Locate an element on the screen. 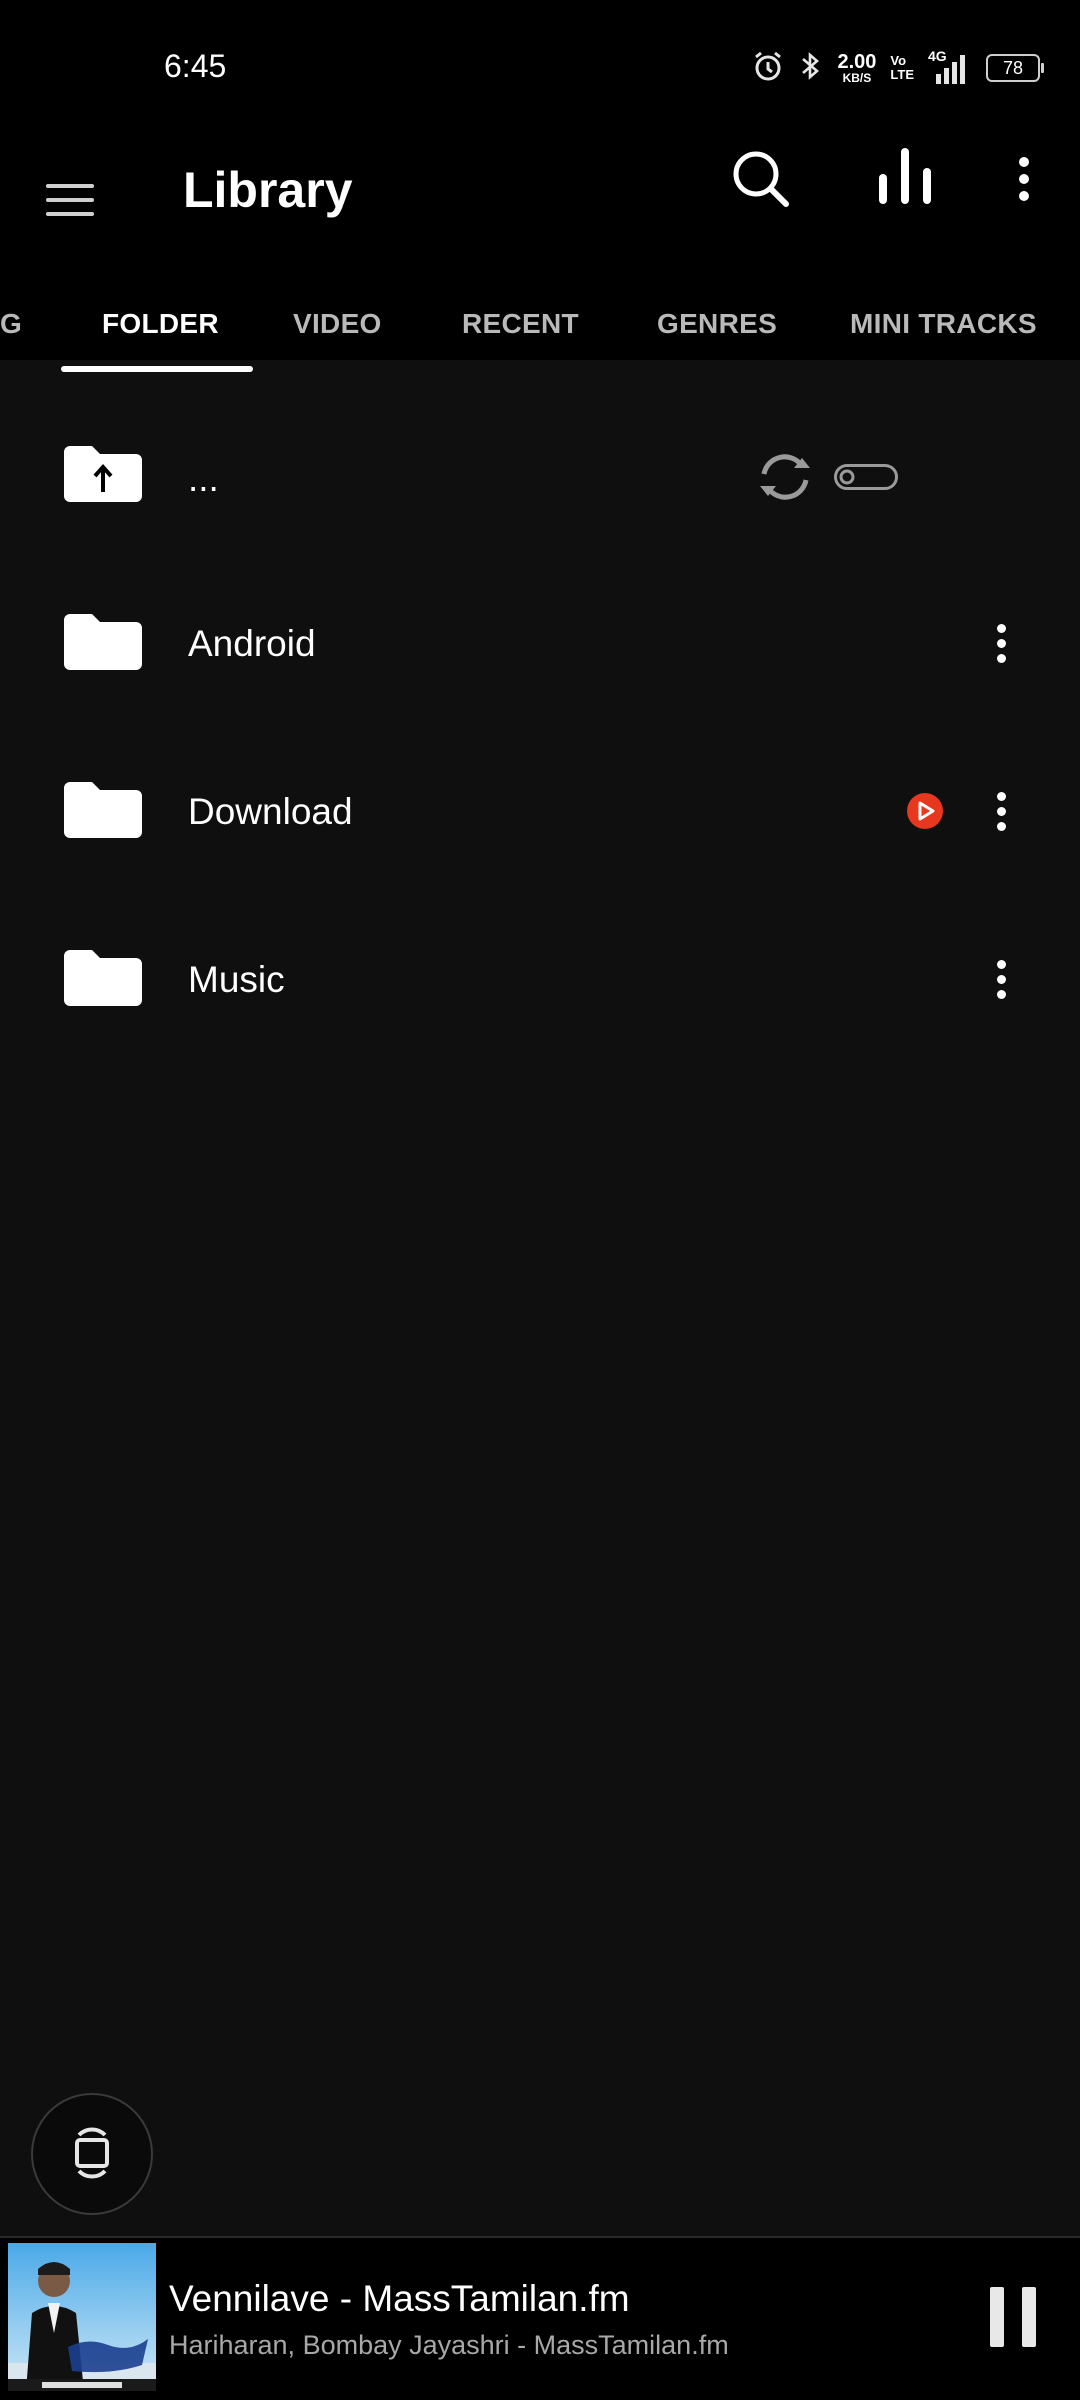  album-art is located at coordinates (82, 2317).